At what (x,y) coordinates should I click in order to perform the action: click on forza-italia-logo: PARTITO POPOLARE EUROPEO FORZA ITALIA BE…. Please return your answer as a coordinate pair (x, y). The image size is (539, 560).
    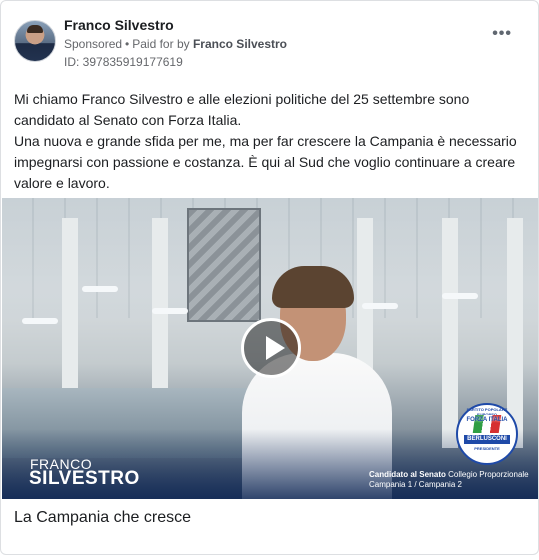
    Looking at the image, I should click on (487, 434).